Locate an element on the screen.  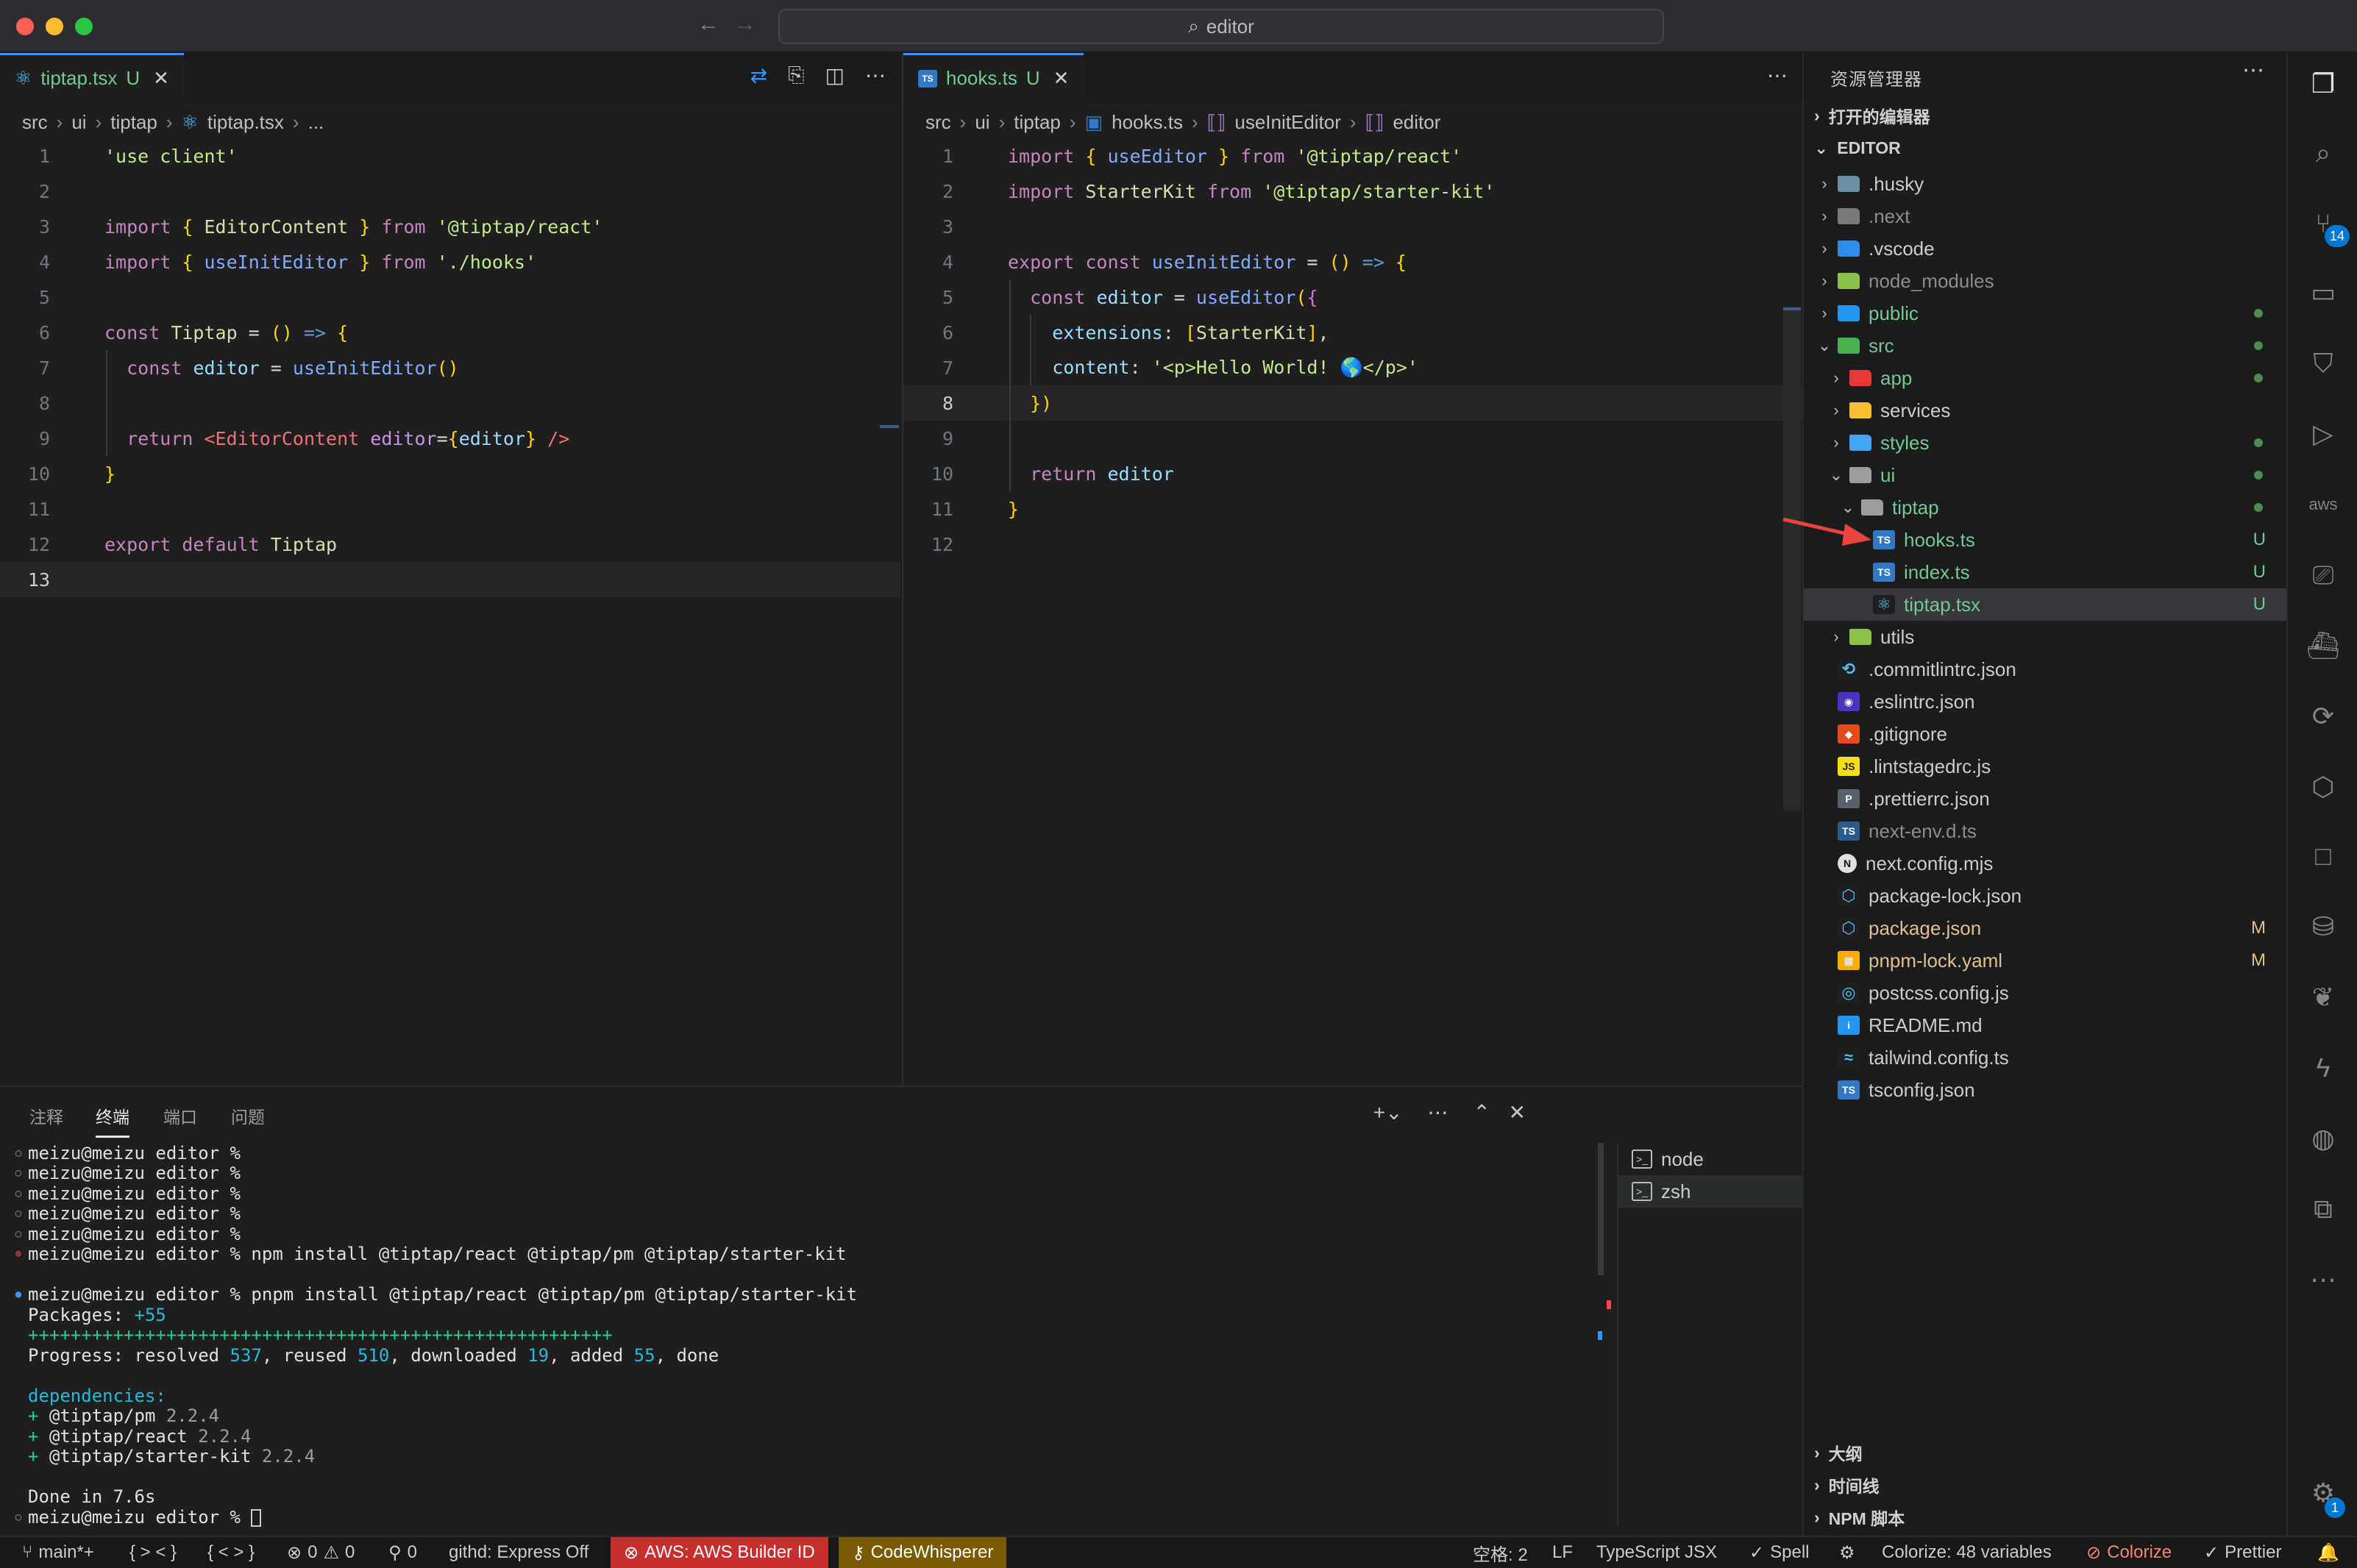
branch-indicator: ⑂ main*+ is located at coordinates (58, 1552).